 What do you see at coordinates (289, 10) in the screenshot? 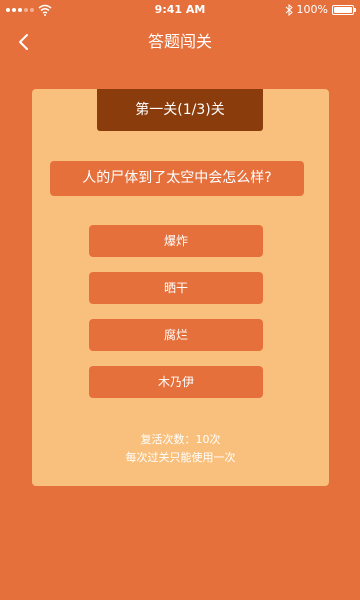
I see `bluetooth-icon` at bounding box center [289, 10].